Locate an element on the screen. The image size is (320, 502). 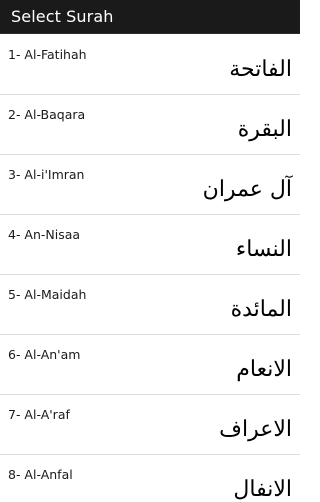
surah-arabic-name: الفاتحة is located at coordinates (260, 69).